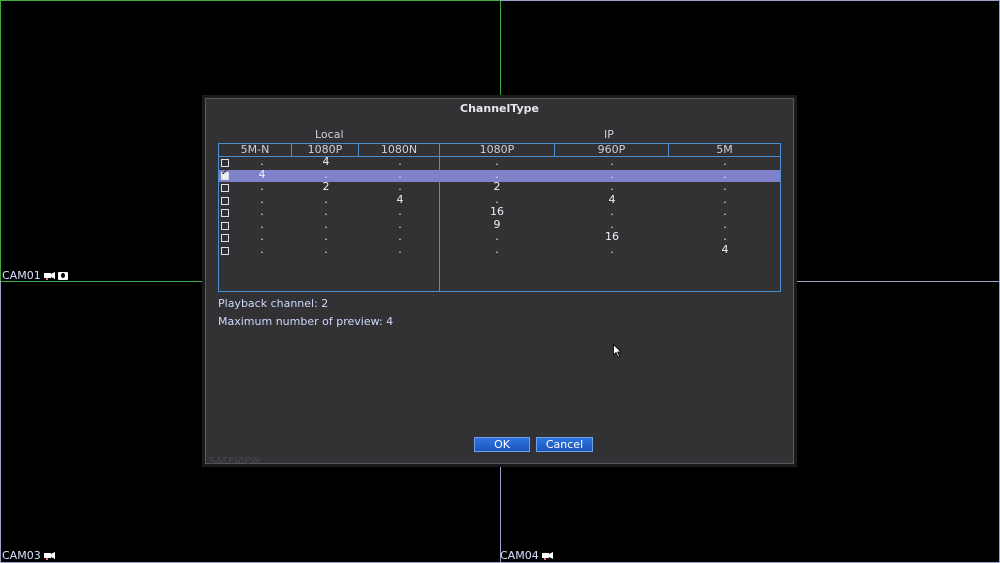 The height and width of the screenshot is (563, 1000). I want to click on dialog-title: ChannelType, so click(499, 108).